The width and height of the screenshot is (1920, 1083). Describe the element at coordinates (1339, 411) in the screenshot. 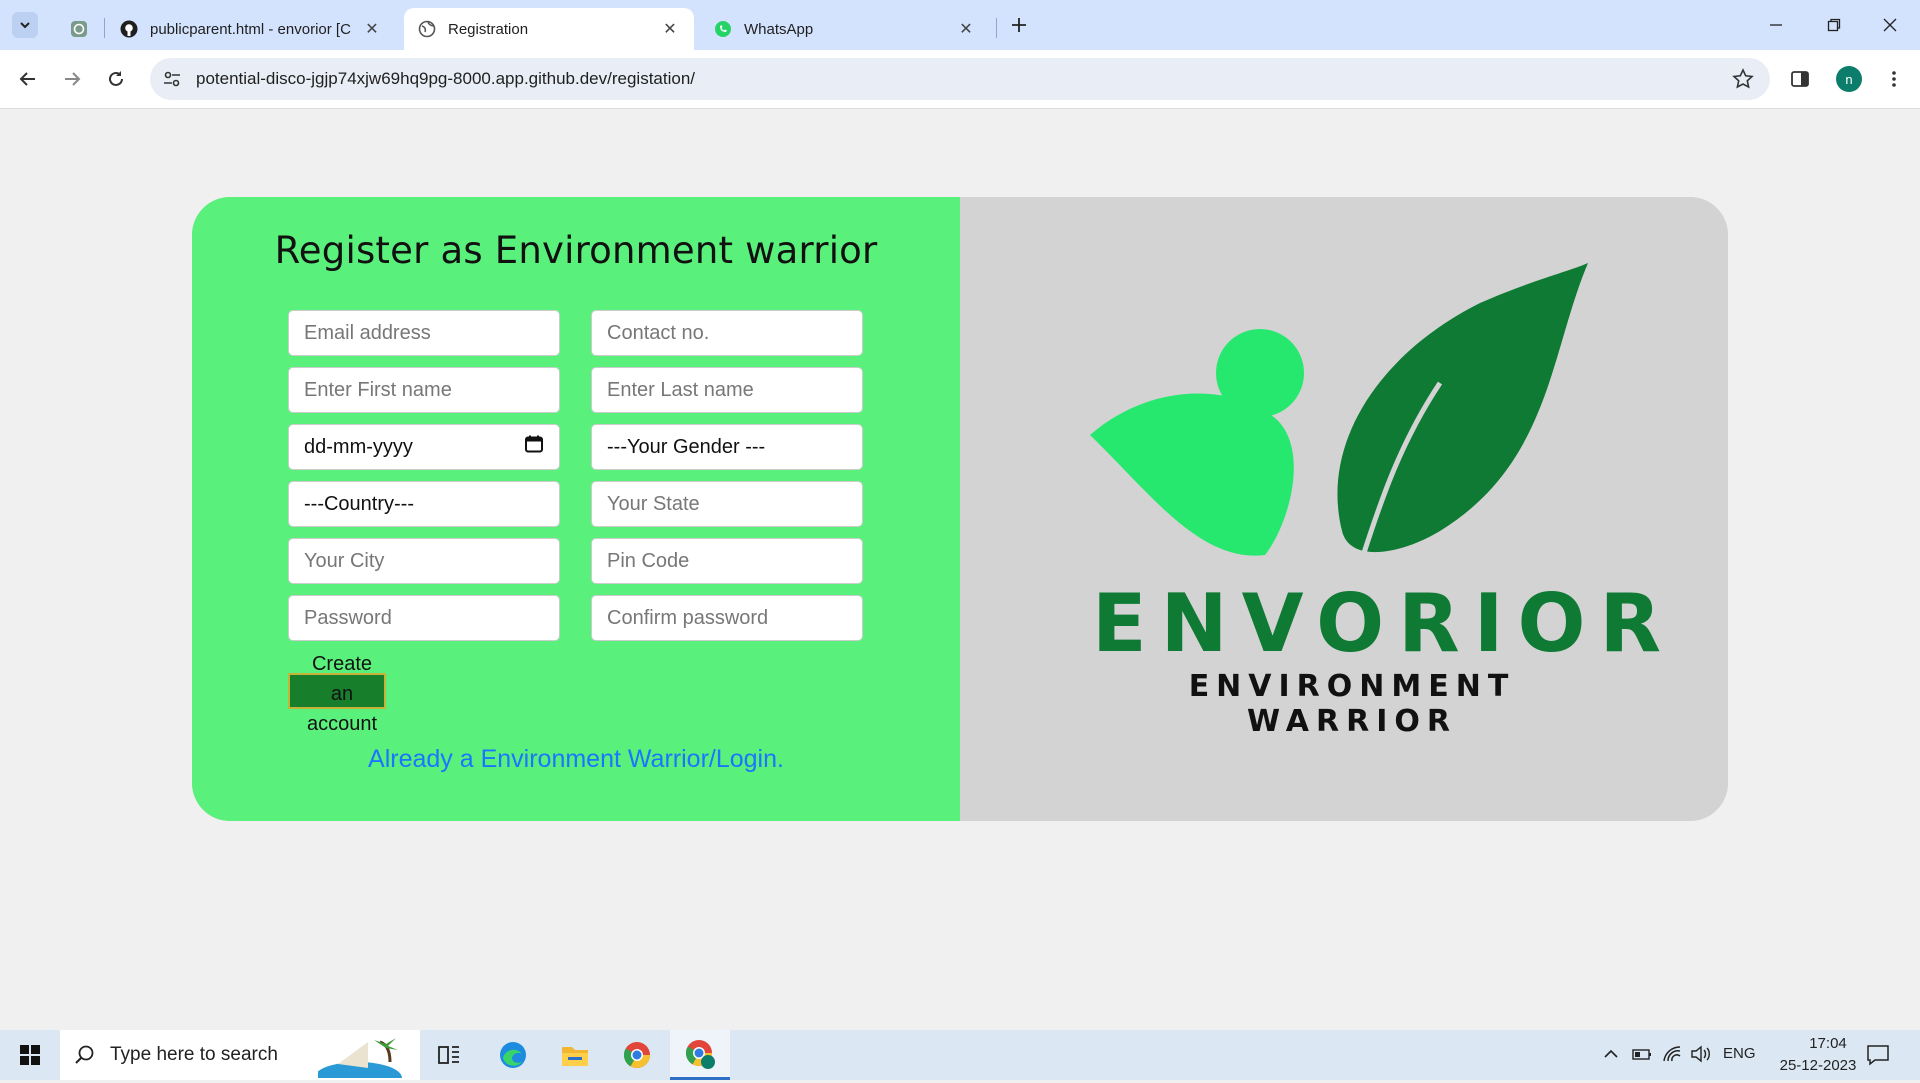

I see `envorior-leaf-logo` at that location.